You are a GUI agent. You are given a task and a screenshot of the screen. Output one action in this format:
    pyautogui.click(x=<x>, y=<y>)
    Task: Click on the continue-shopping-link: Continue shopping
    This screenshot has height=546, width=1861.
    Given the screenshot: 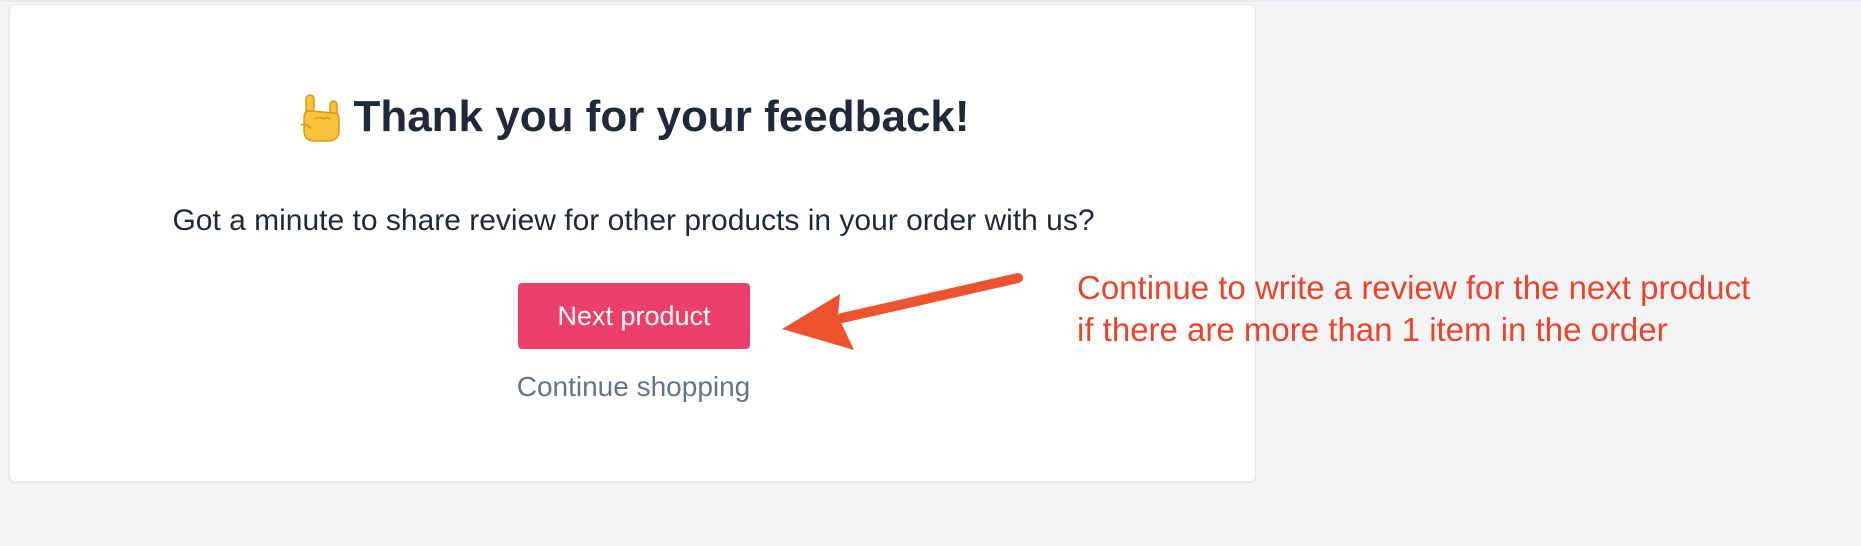 What is the action you would take?
    pyautogui.click(x=633, y=387)
    